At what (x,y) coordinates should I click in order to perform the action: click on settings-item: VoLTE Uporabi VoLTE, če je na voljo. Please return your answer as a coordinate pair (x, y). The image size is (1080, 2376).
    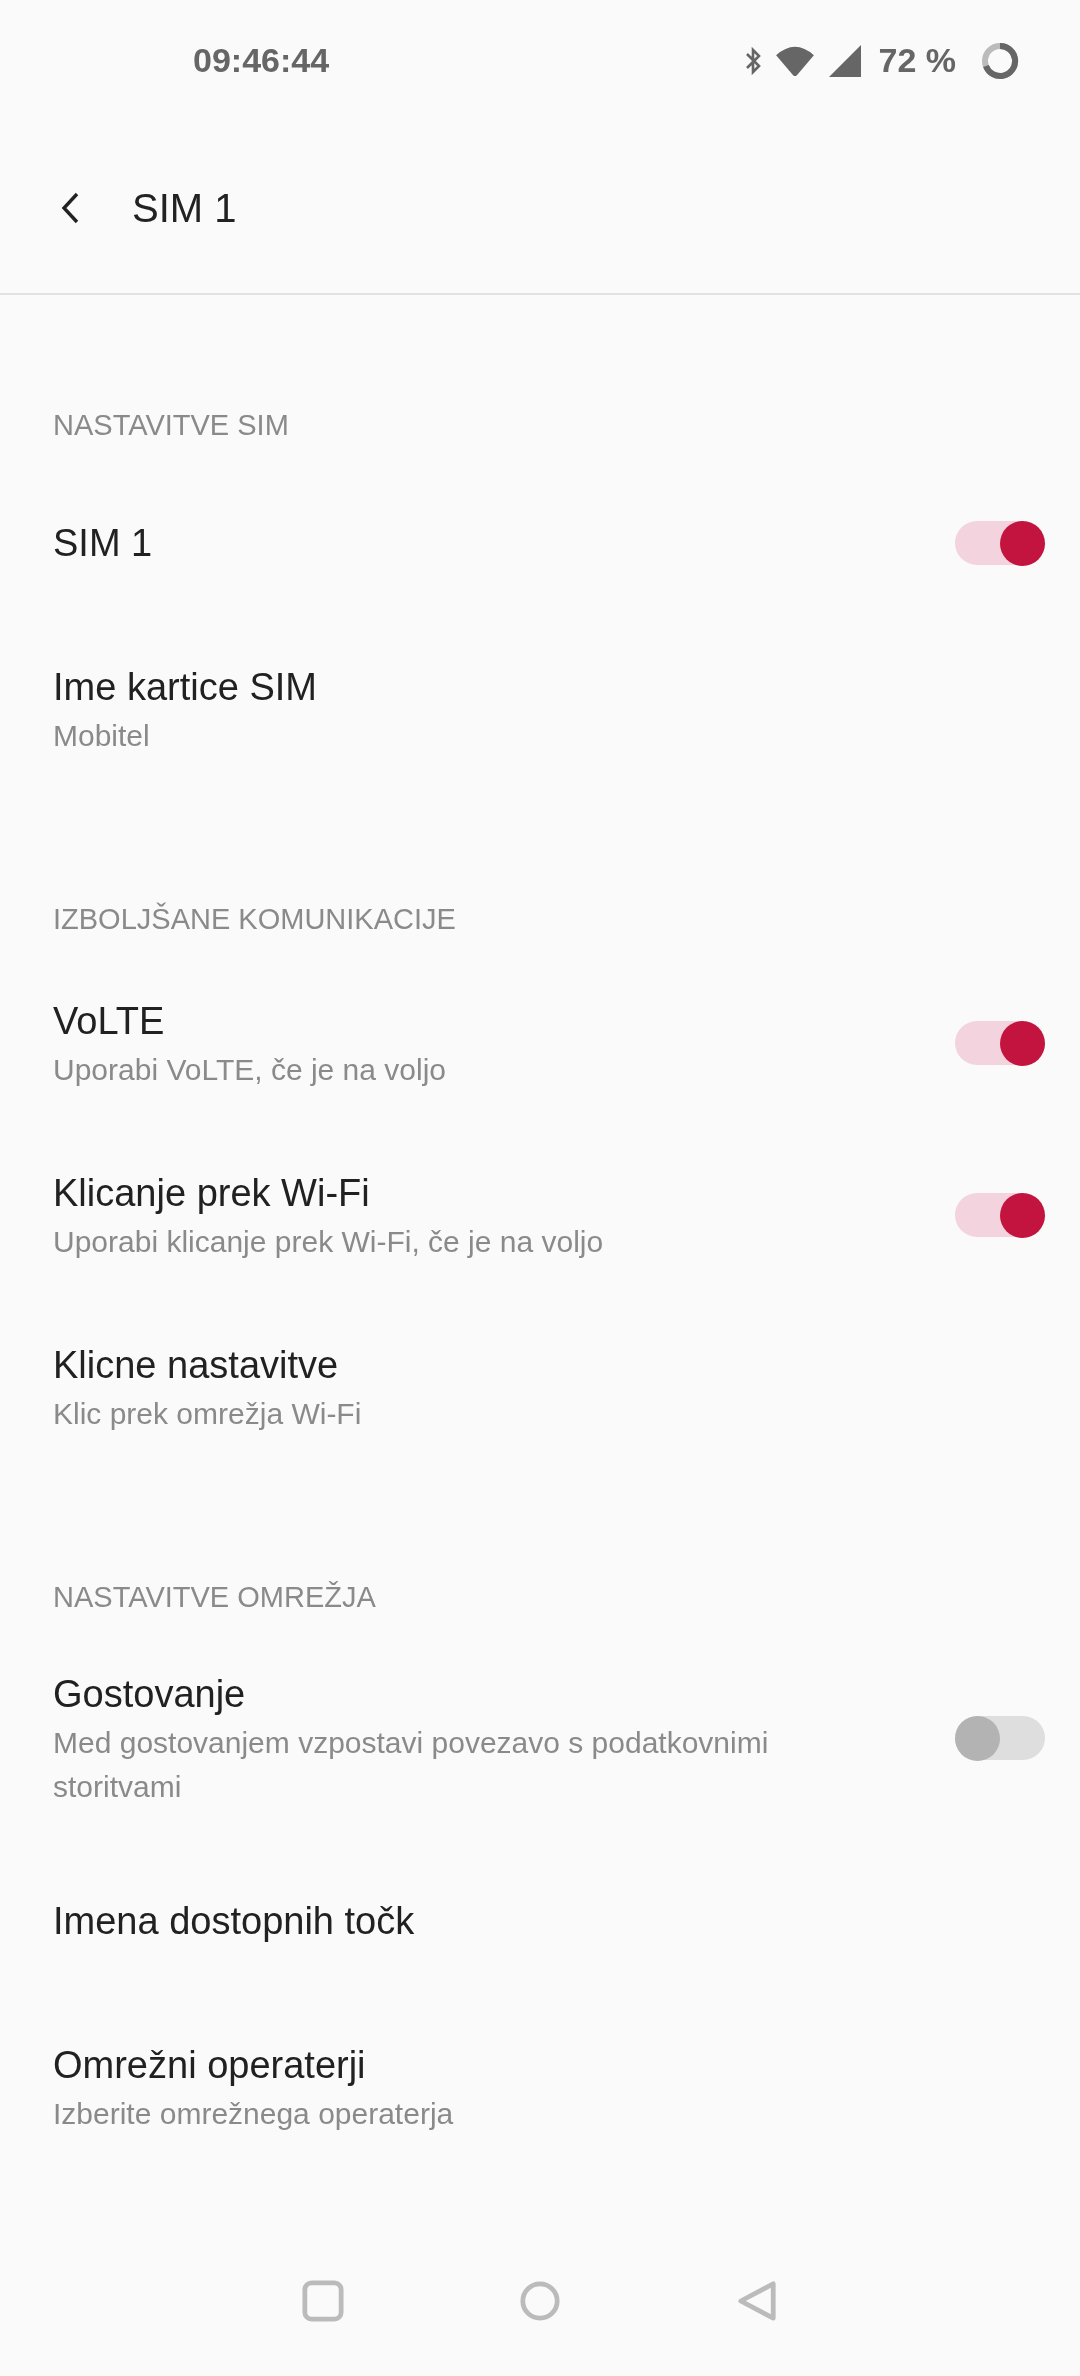
    Looking at the image, I should click on (540, 1043).